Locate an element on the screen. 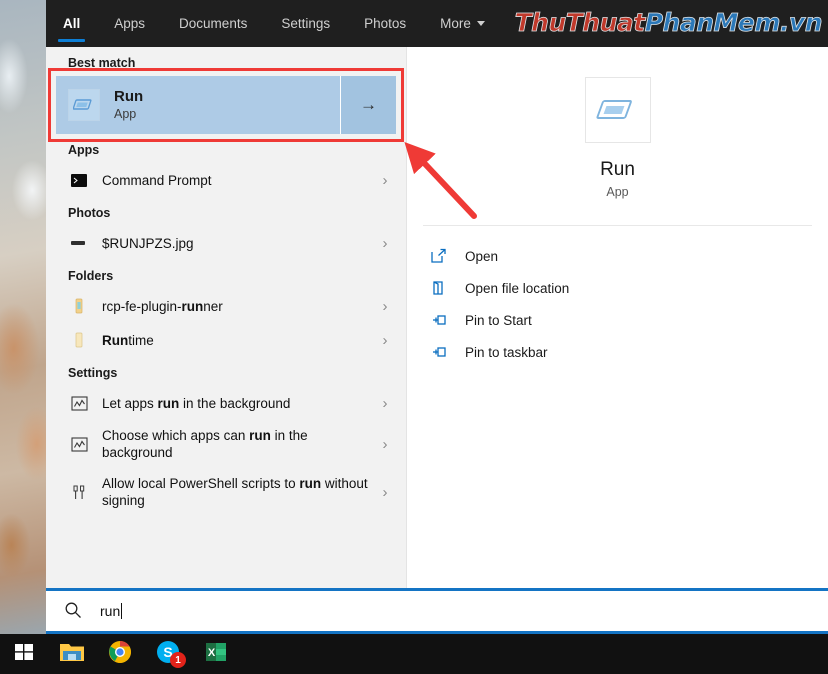  tab-apps-label: Apps is located at coordinates (130, 23).